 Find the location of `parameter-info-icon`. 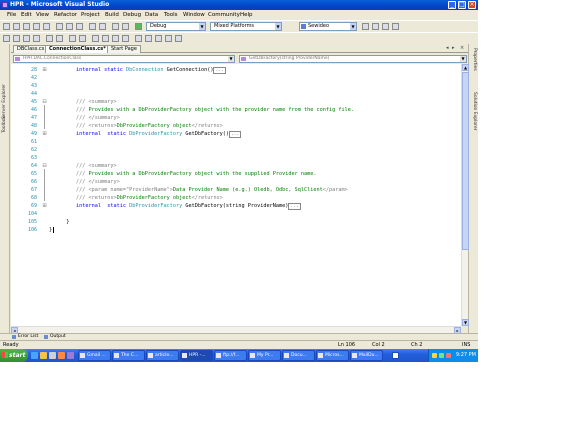

parameter-info-icon is located at coordinates (16, 38).